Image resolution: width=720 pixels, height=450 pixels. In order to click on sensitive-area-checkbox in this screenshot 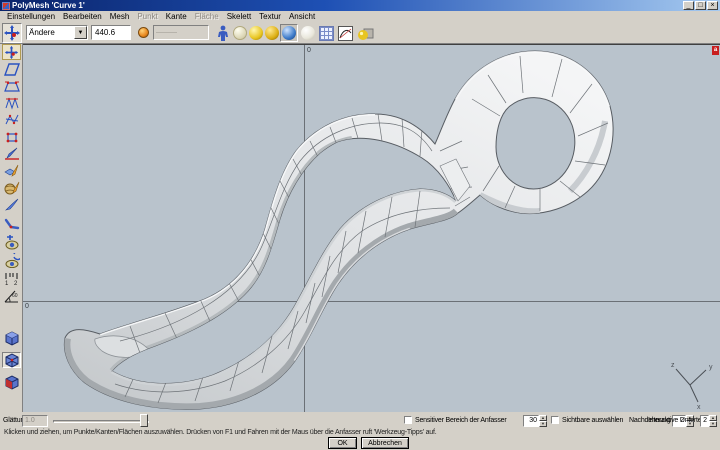, I will do `click(408, 420)`.